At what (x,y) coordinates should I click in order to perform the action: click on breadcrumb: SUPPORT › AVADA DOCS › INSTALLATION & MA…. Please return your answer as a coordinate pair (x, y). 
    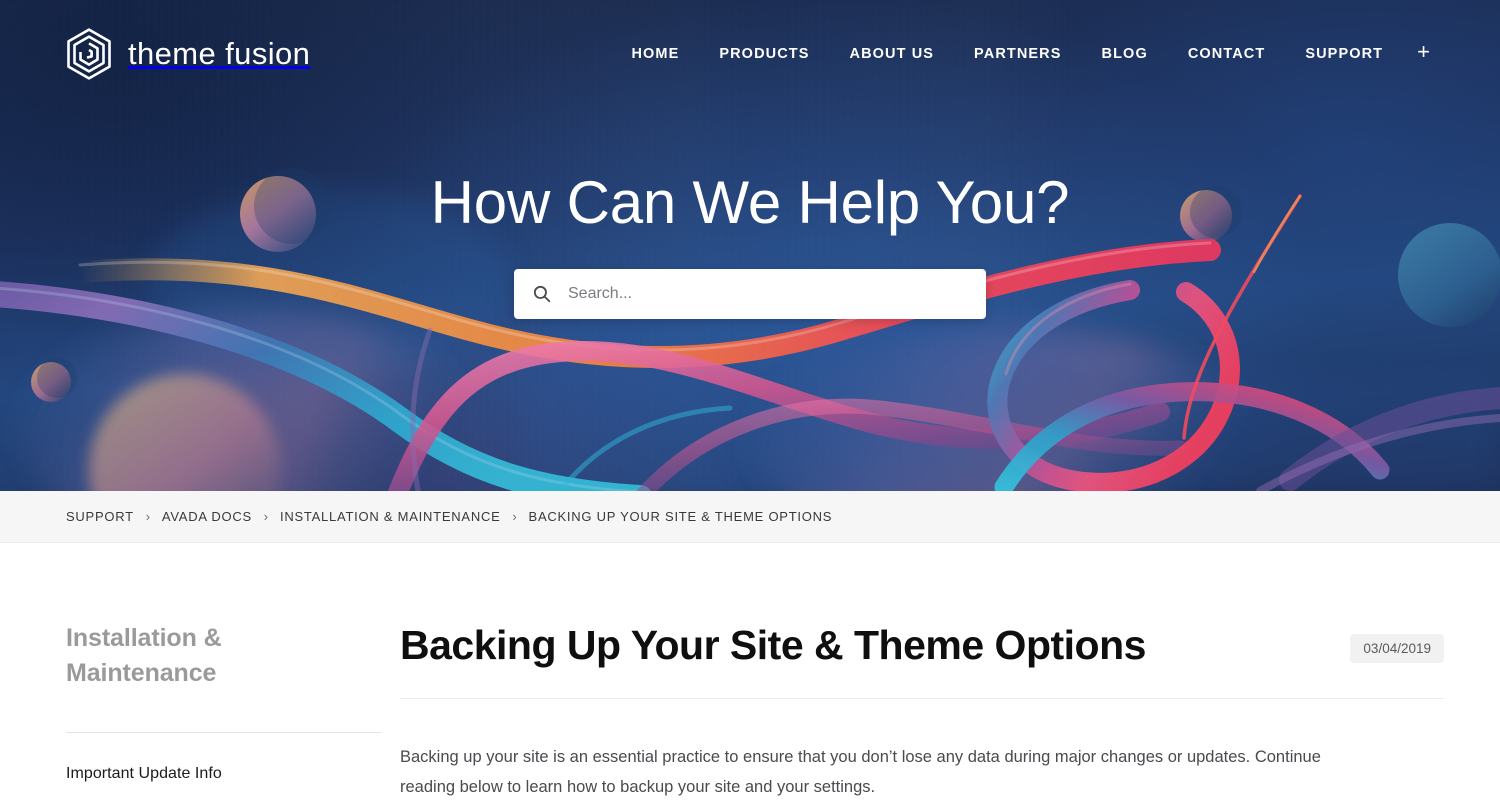
    Looking at the image, I should click on (449, 516).